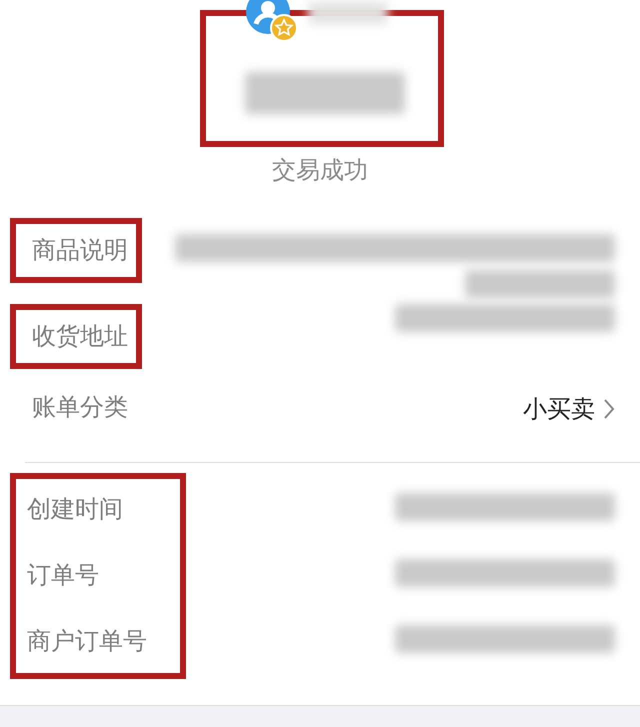 The image size is (640, 727). Describe the element at coordinates (75, 509) in the screenshot. I see `field-label: 创建时间` at that location.